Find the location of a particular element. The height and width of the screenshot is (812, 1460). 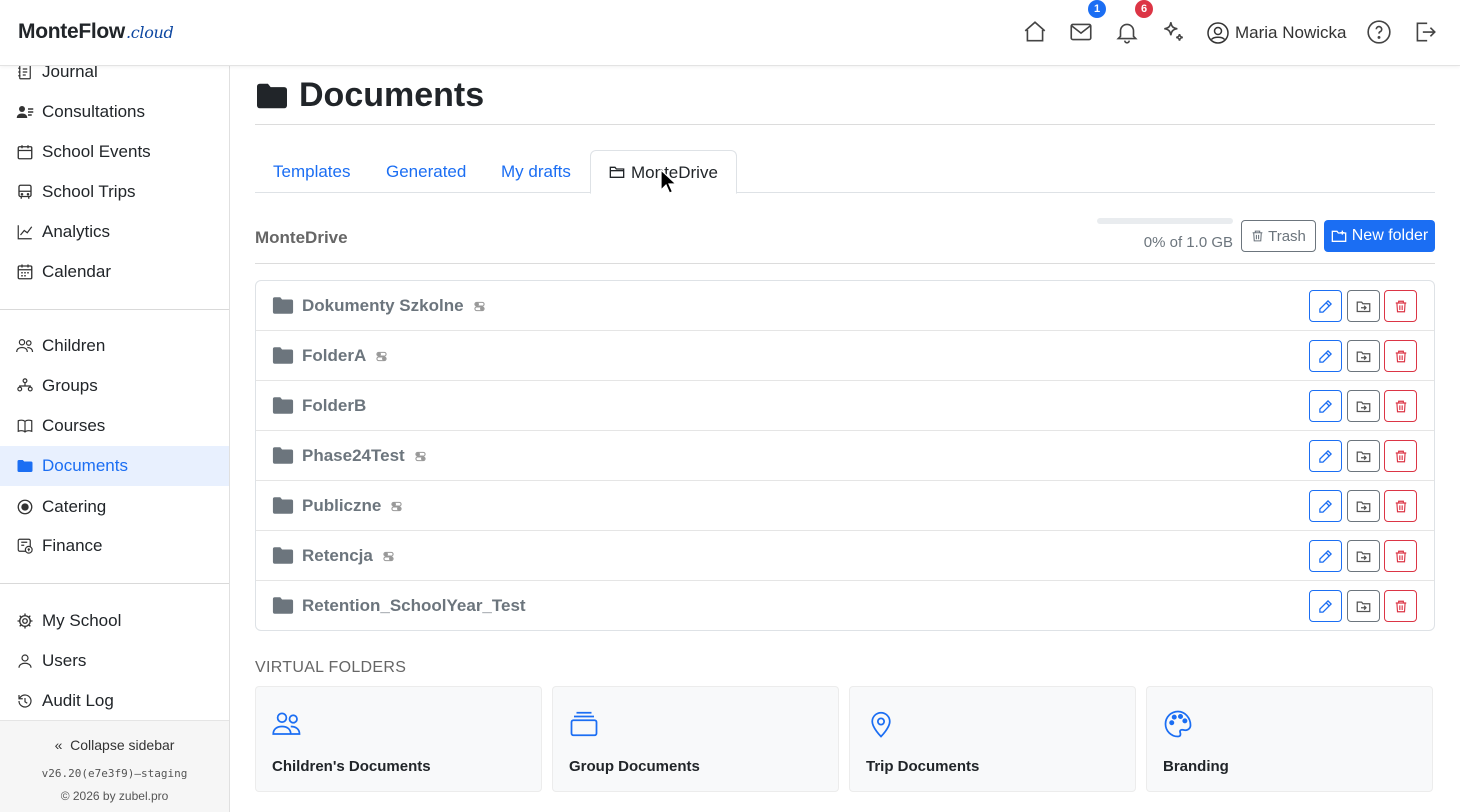

stack-icon is located at coordinates (584, 724).